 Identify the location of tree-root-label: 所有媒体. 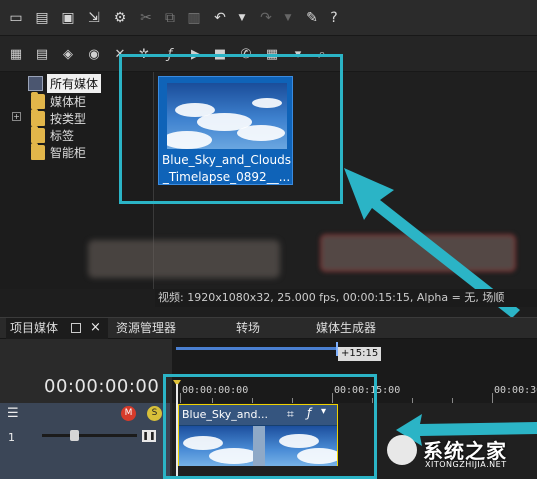
(74, 83).